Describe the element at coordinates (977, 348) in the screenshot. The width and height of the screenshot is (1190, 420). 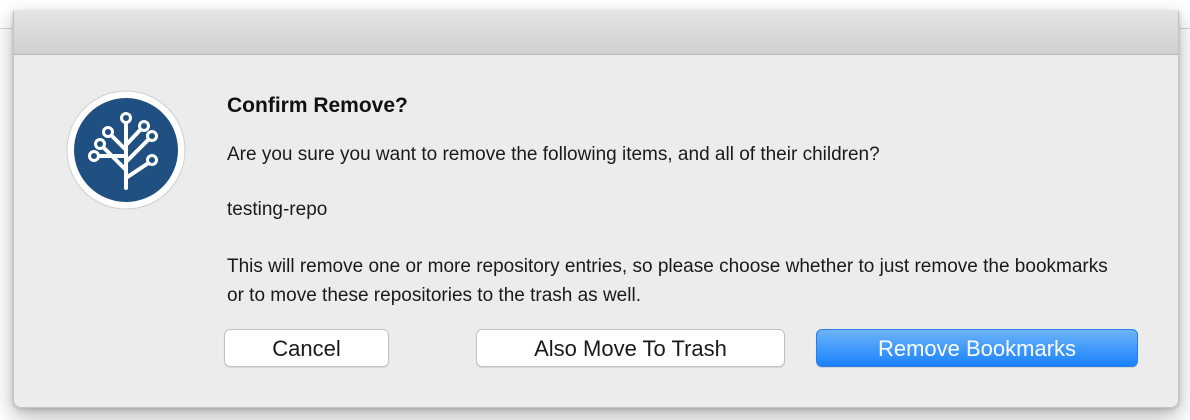
I see `remove-bookmarks-button: Remove Bookmarks` at that location.